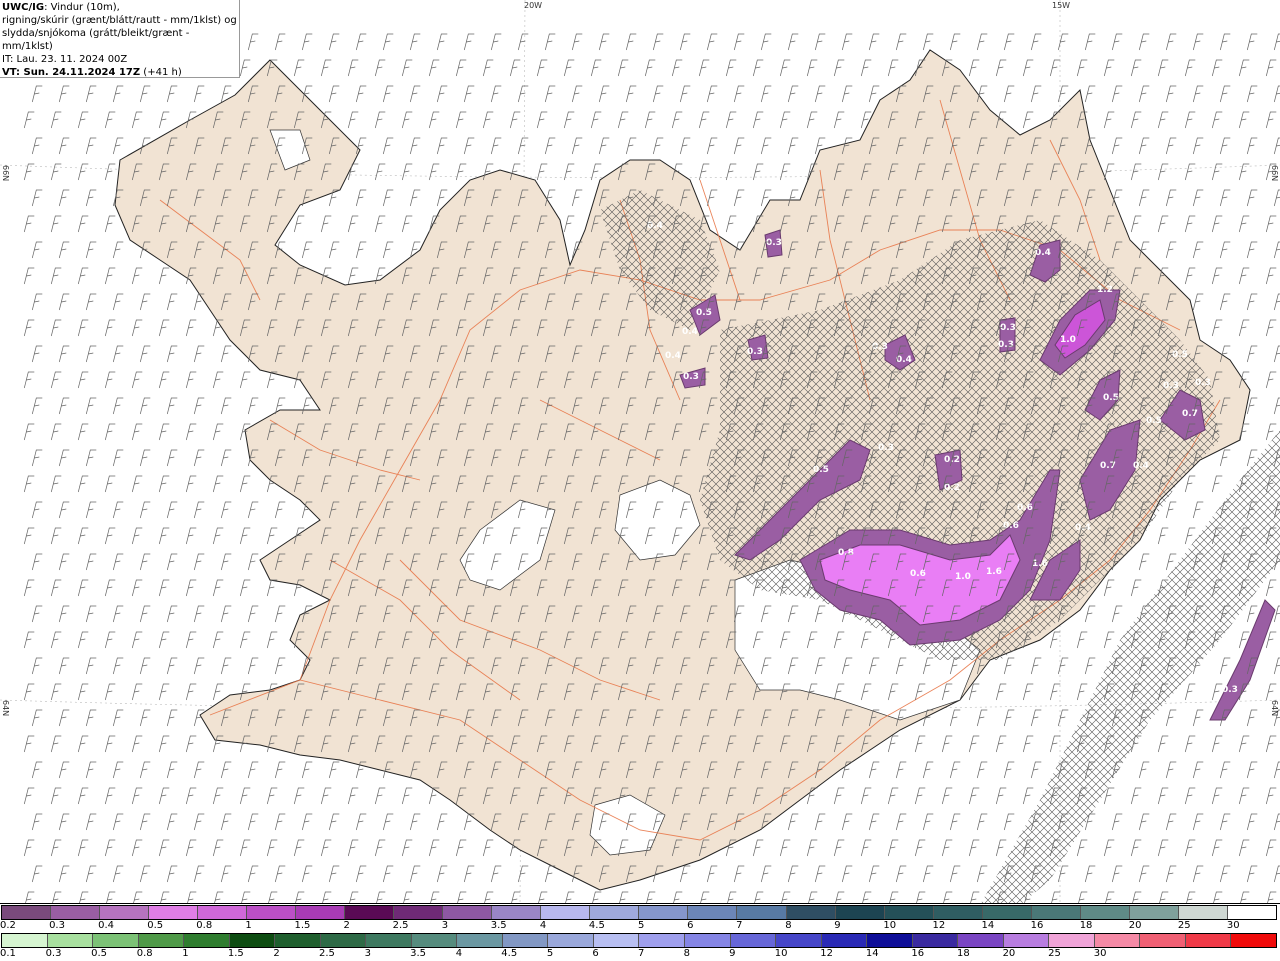 Image resolution: width=1280 pixels, height=961 pixels. Describe the element at coordinates (1100, 953) in the screenshot. I see `legend-label: 30` at that location.